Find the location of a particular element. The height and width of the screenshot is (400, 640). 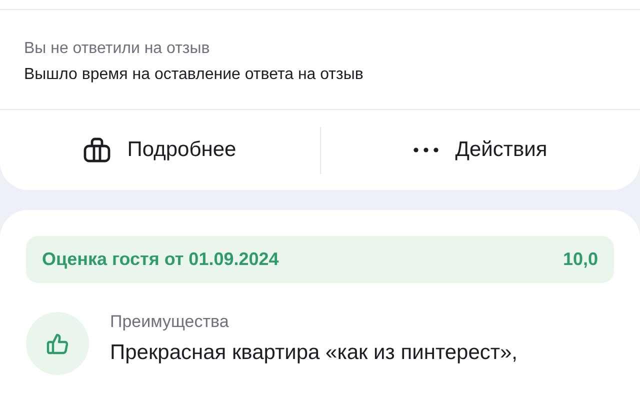

section-text: Прекрасная квартира «как из пинтерест», is located at coordinates (314, 353).